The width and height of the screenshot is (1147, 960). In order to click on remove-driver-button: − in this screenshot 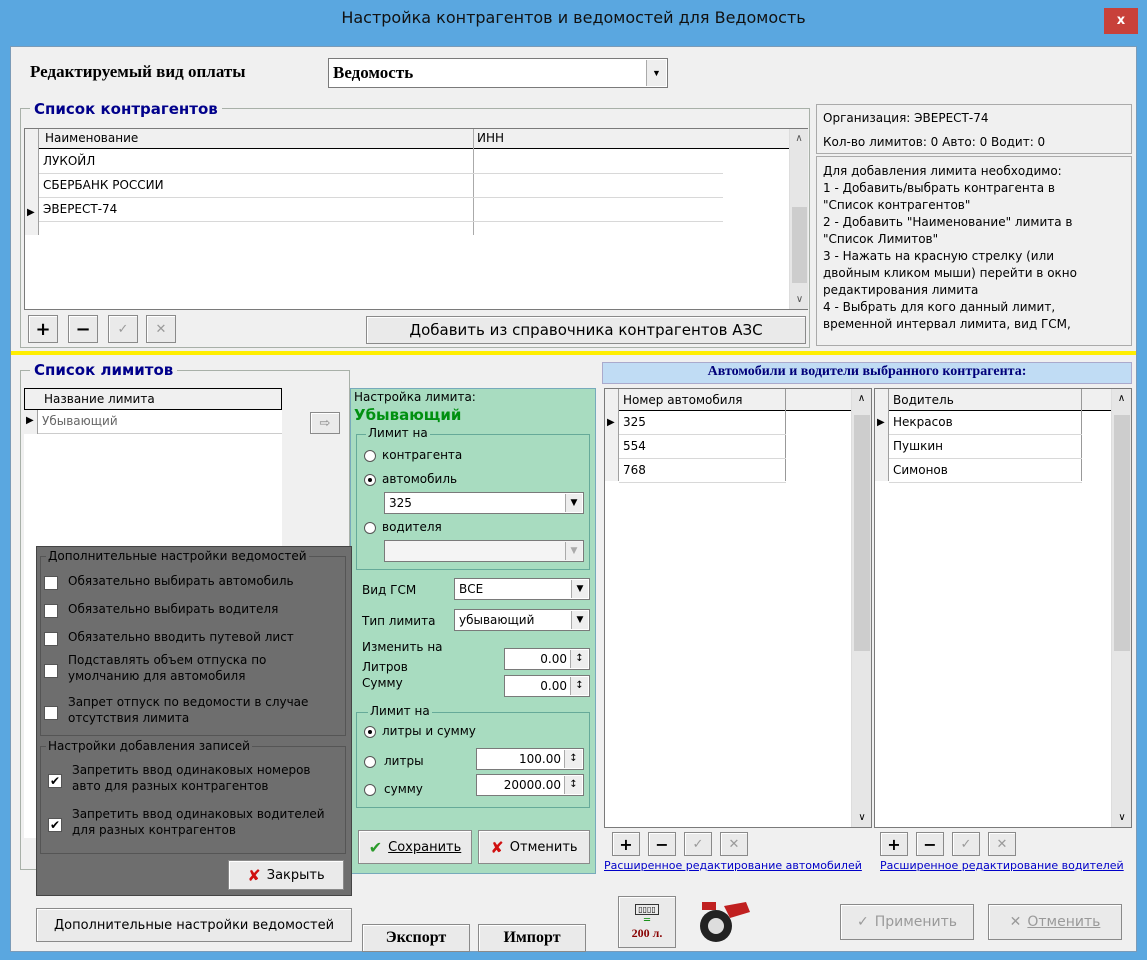, I will do `click(930, 844)`.